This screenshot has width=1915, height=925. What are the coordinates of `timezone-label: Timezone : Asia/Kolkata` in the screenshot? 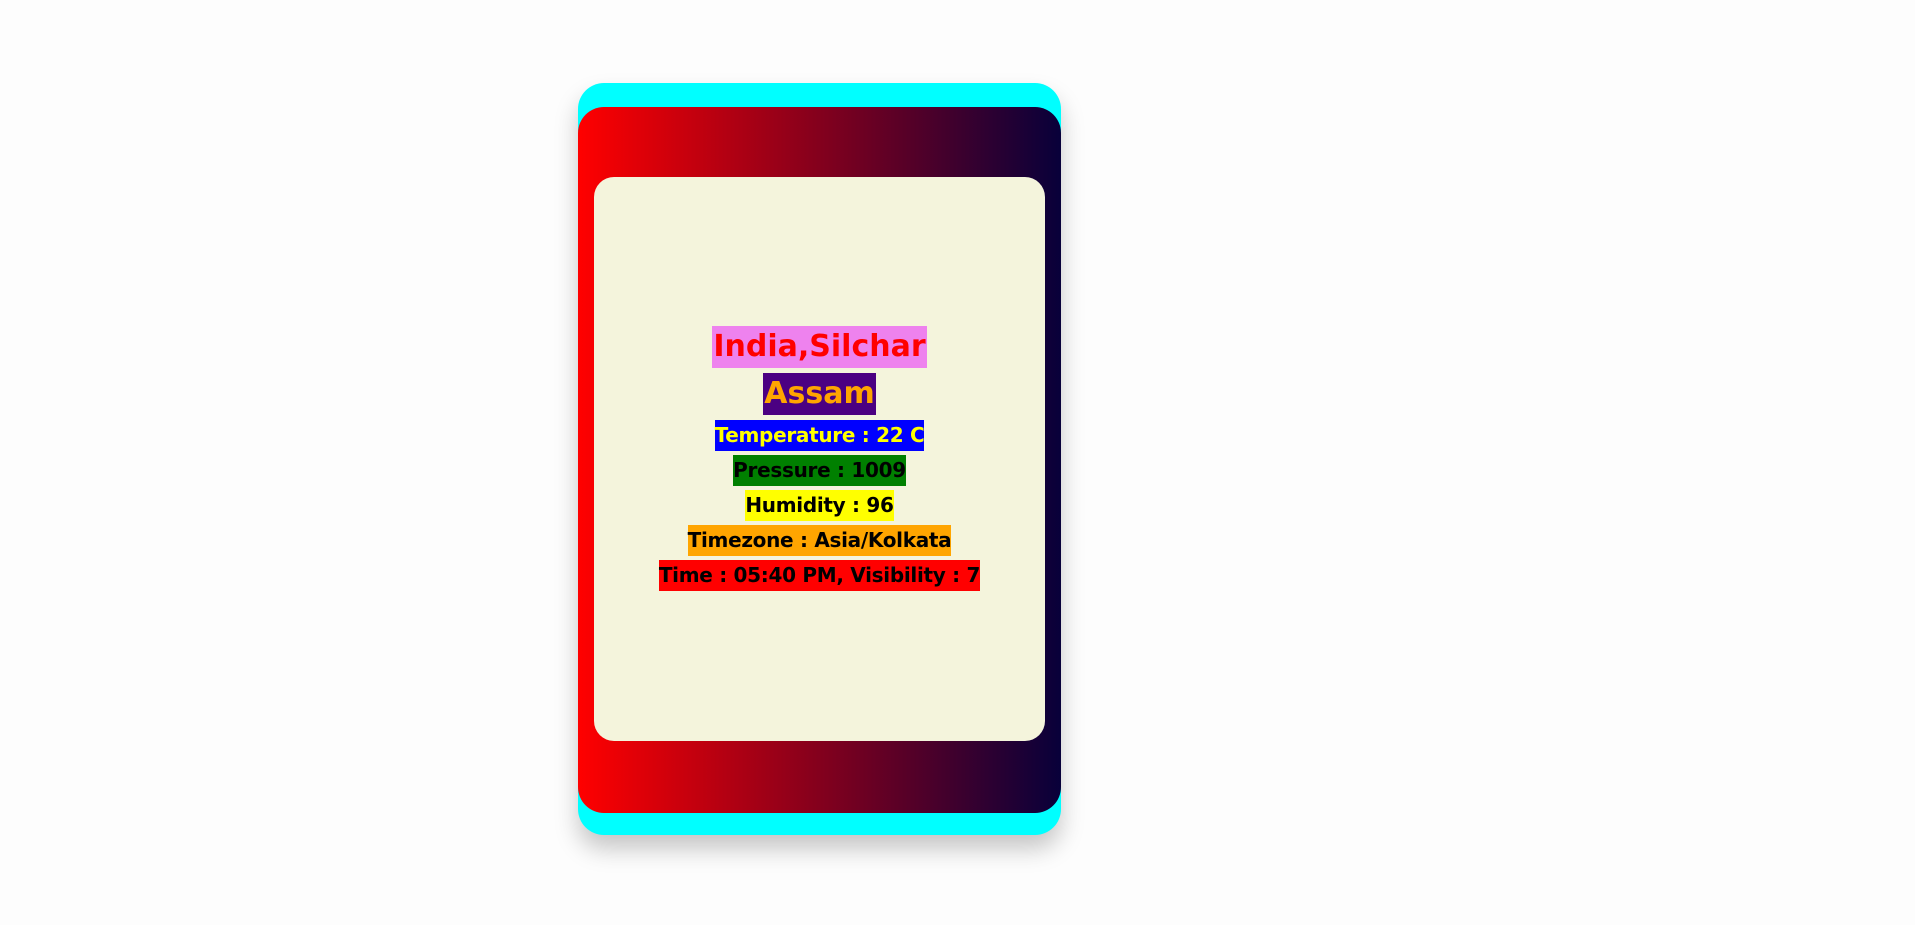 It's located at (819, 540).